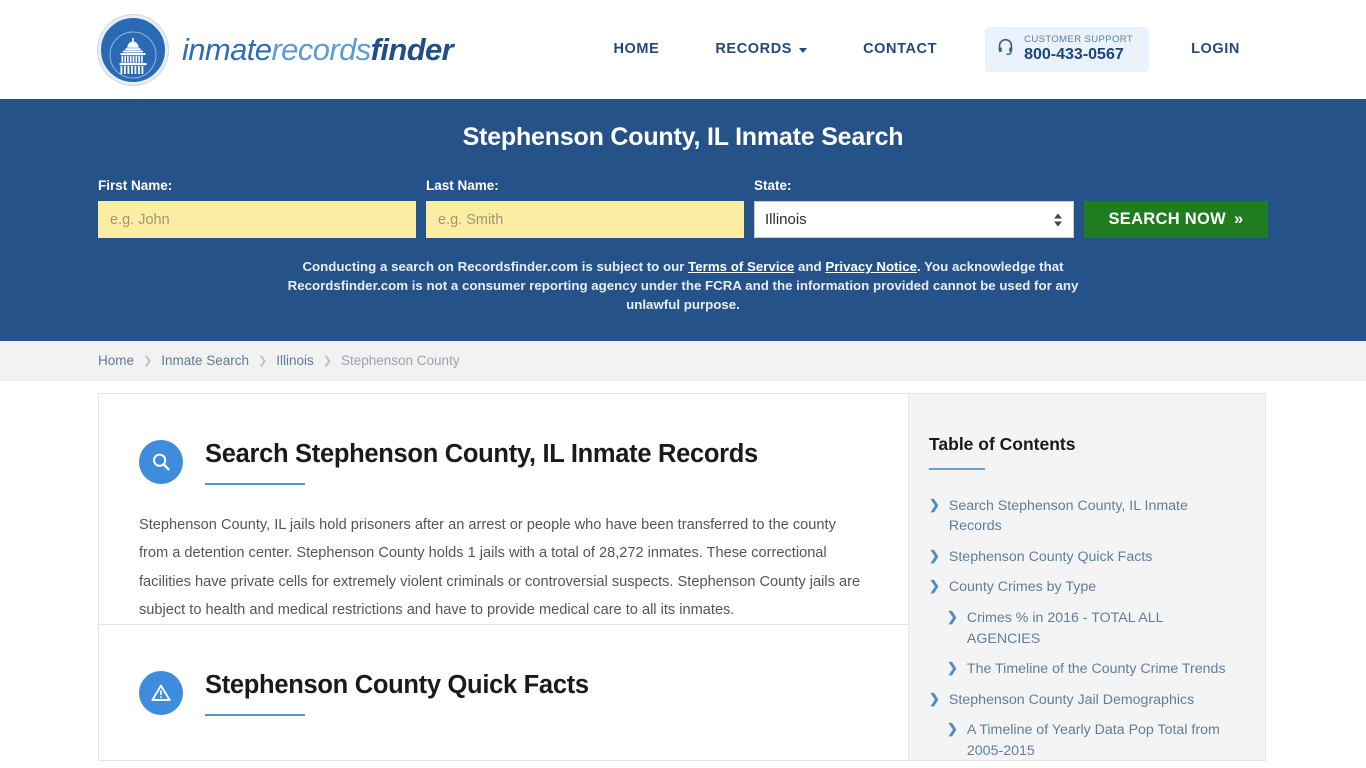 The height and width of the screenshot is (768, 1366). Describe the element at coordinates (810, 266) in the screenshot. I see `disclaimer-part-2: and` at that location.